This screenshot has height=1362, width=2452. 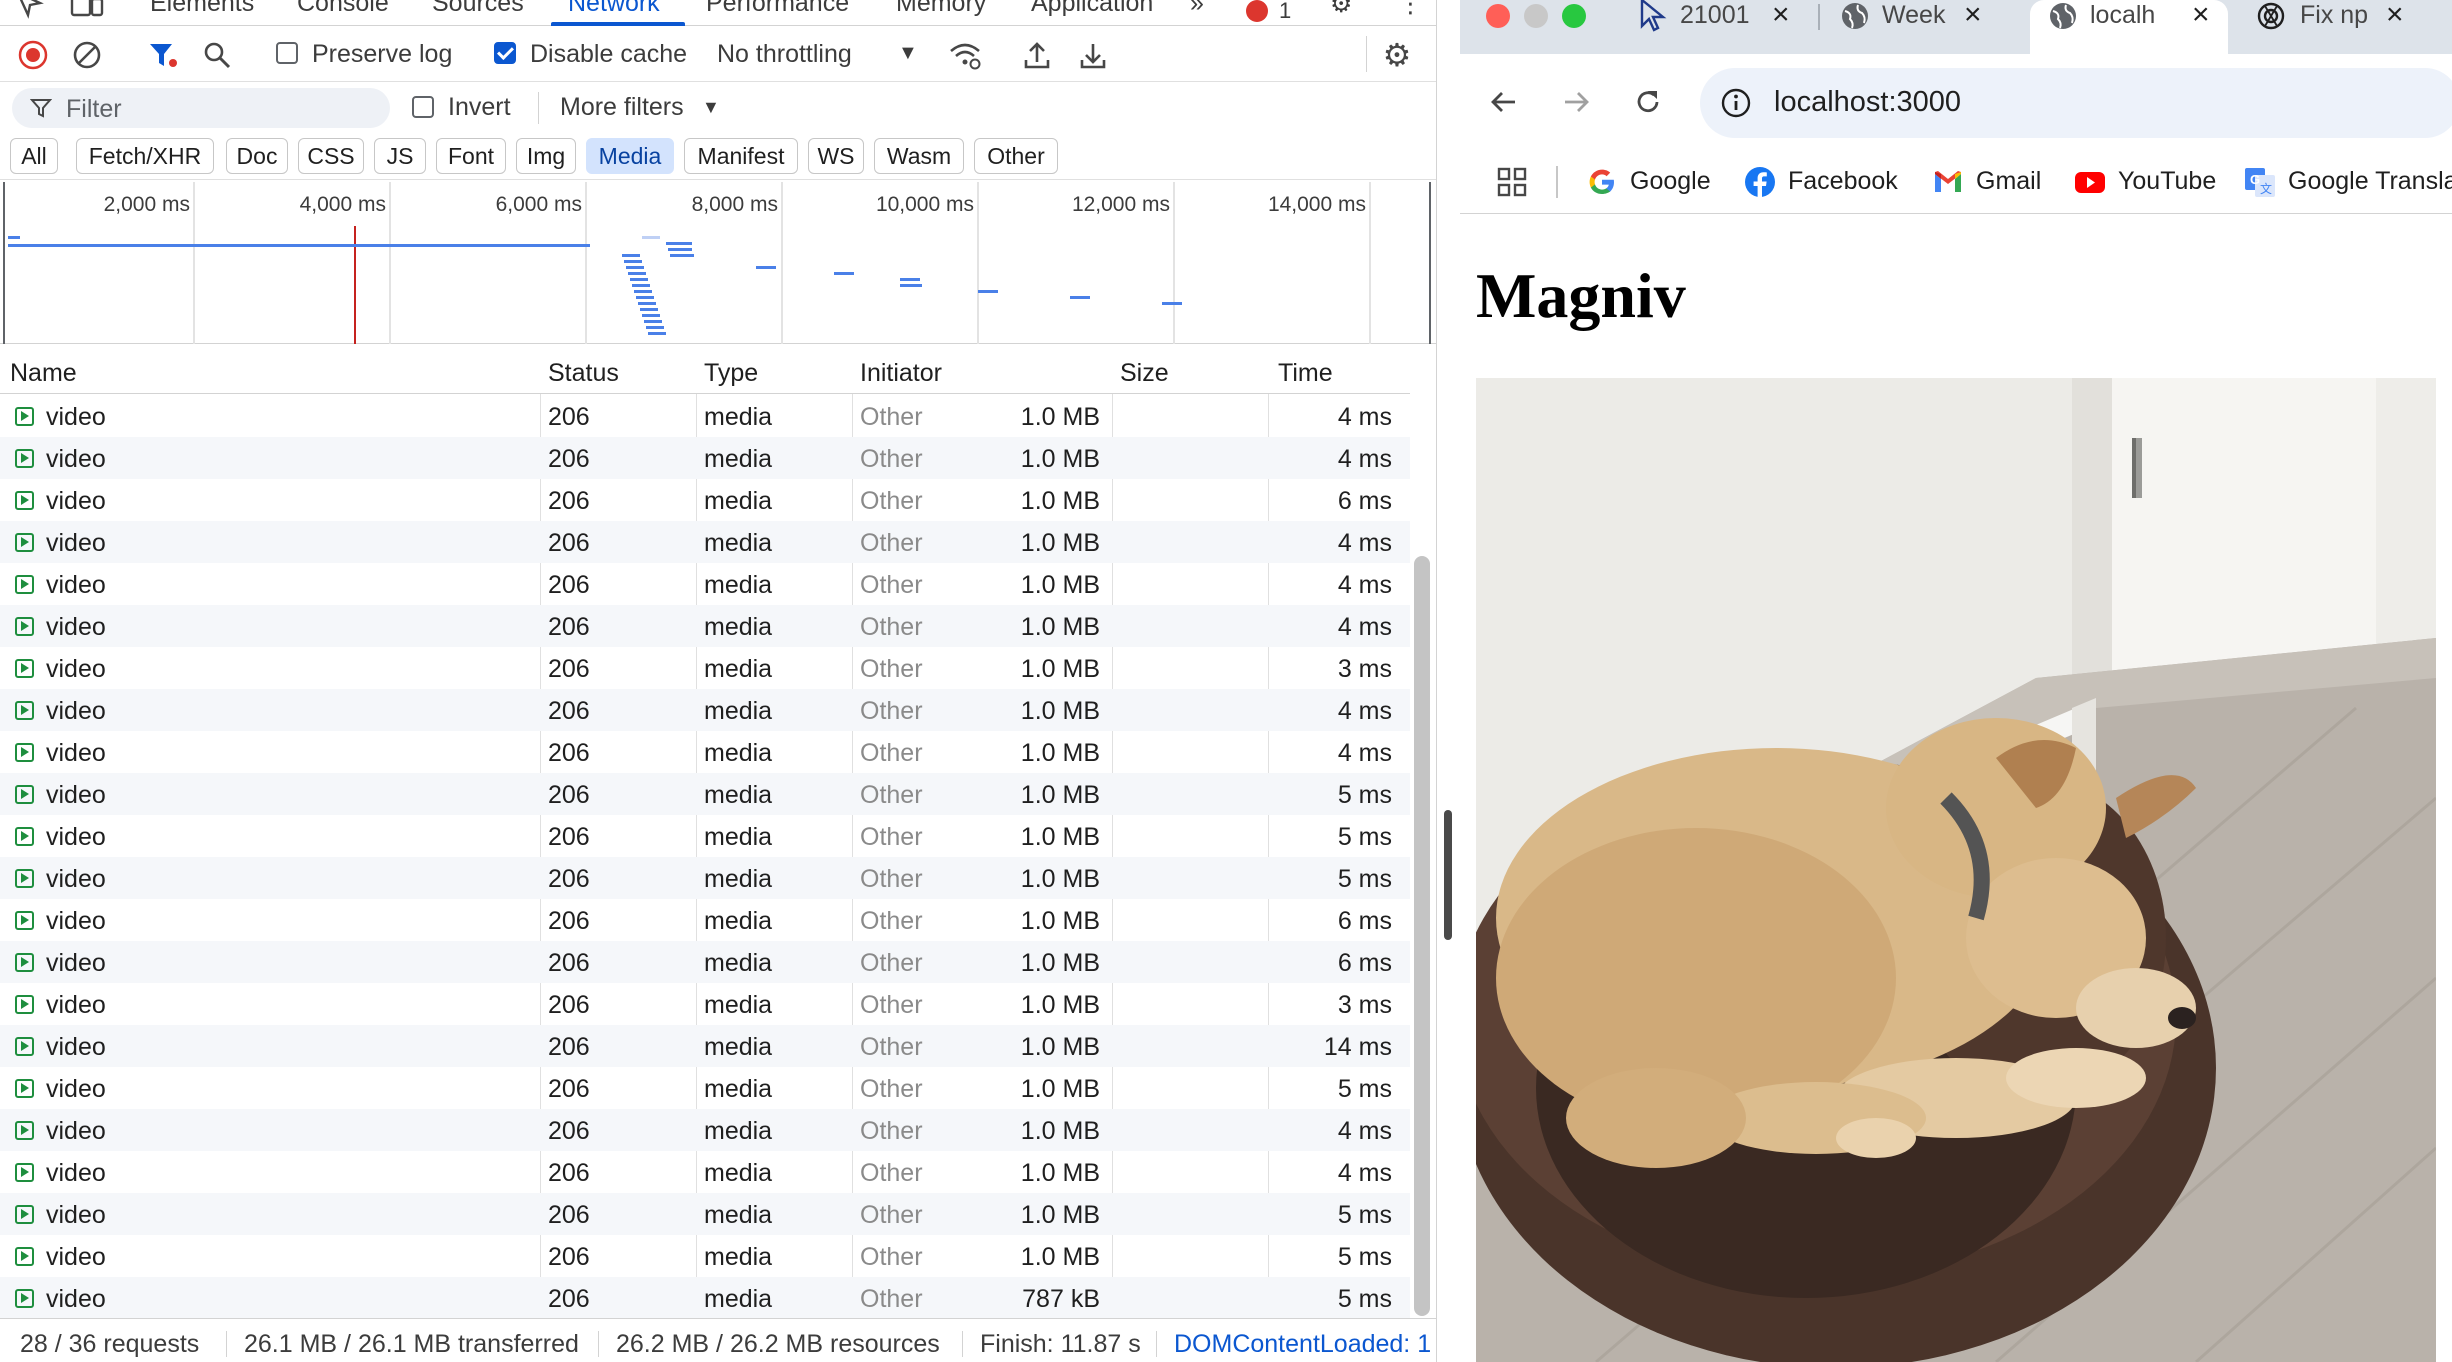 What do you see at coordinates (343, 9) in the screenshot?
I see `tab-console: Console` at bounding box center [343, 9].